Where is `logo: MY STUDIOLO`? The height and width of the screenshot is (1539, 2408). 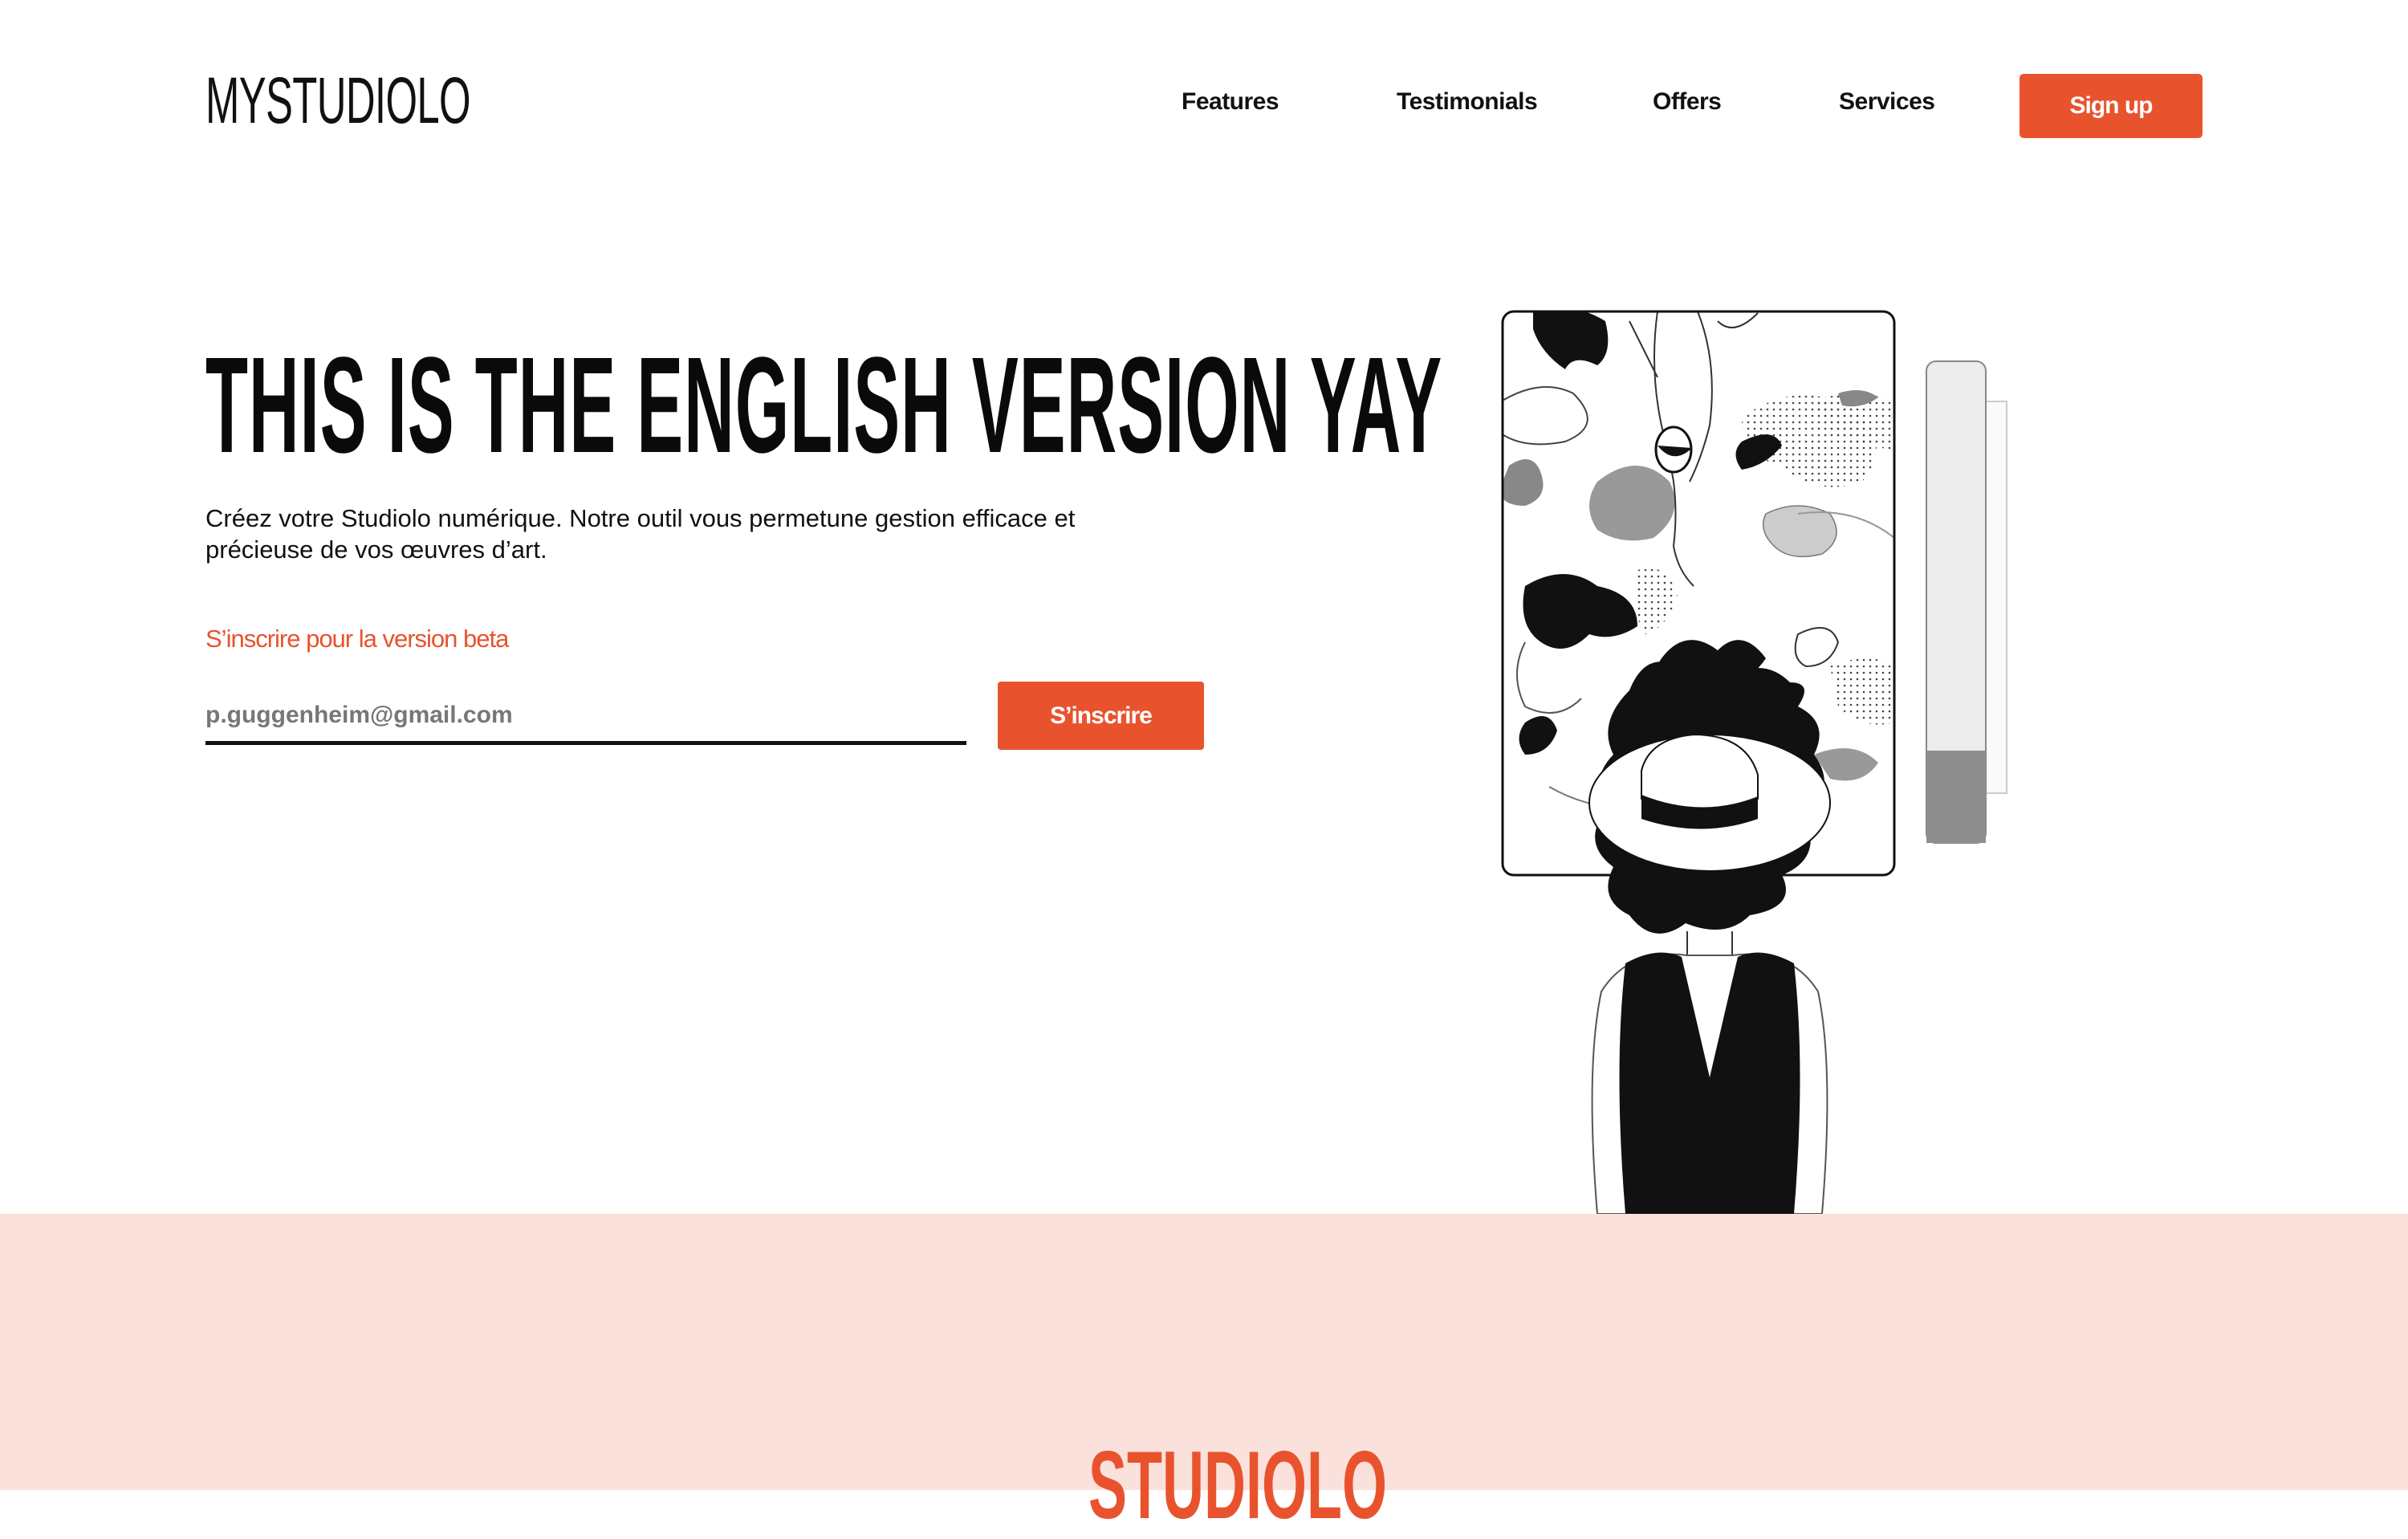 logo: MY STUDIOLO is located at coordinates (338, 101).